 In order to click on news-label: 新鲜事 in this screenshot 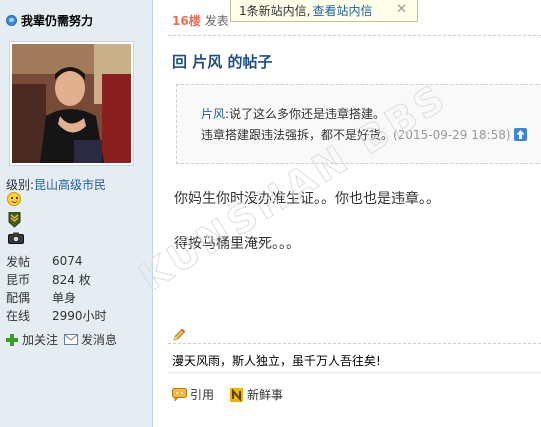, I will do `click(265, 395)`.